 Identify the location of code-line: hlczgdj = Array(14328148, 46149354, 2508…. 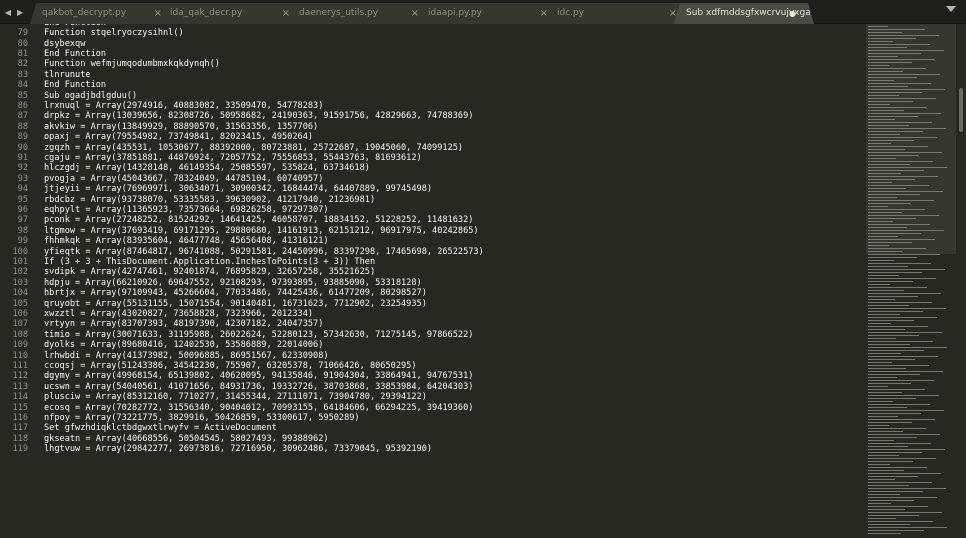
(207, 168).